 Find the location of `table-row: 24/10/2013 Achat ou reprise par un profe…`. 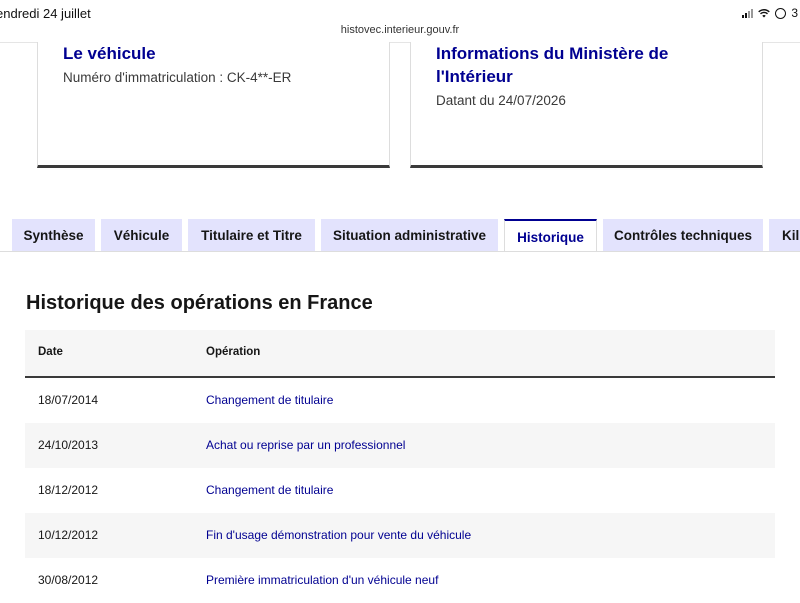

table-row: 24/10/2013 Achat ou reprise par un profe… is located at coordinates (400, 445).